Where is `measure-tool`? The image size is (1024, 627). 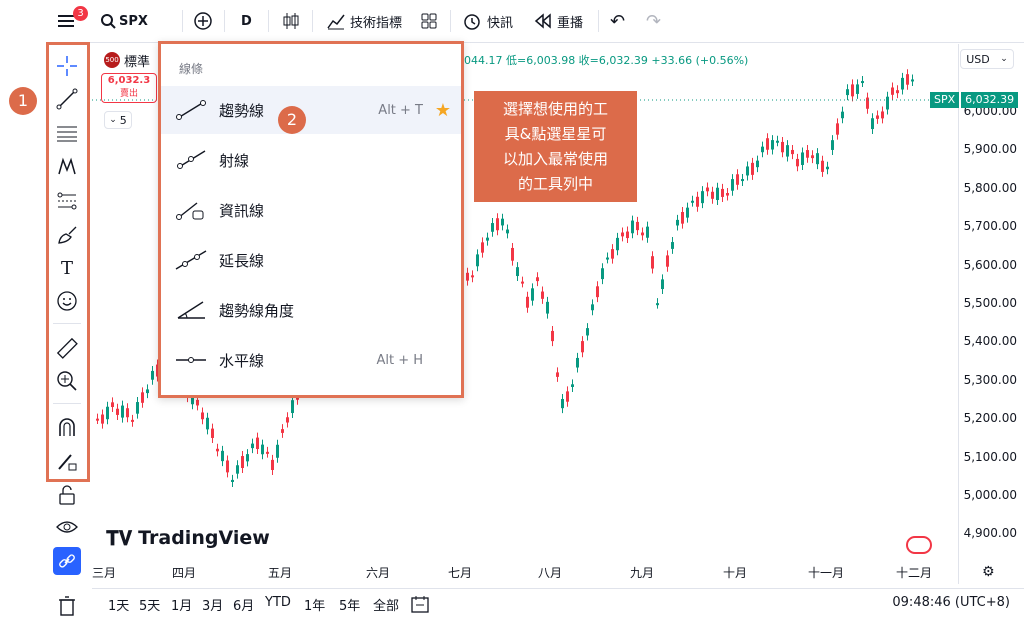
measure-tool is located at coordinates (67, 348).